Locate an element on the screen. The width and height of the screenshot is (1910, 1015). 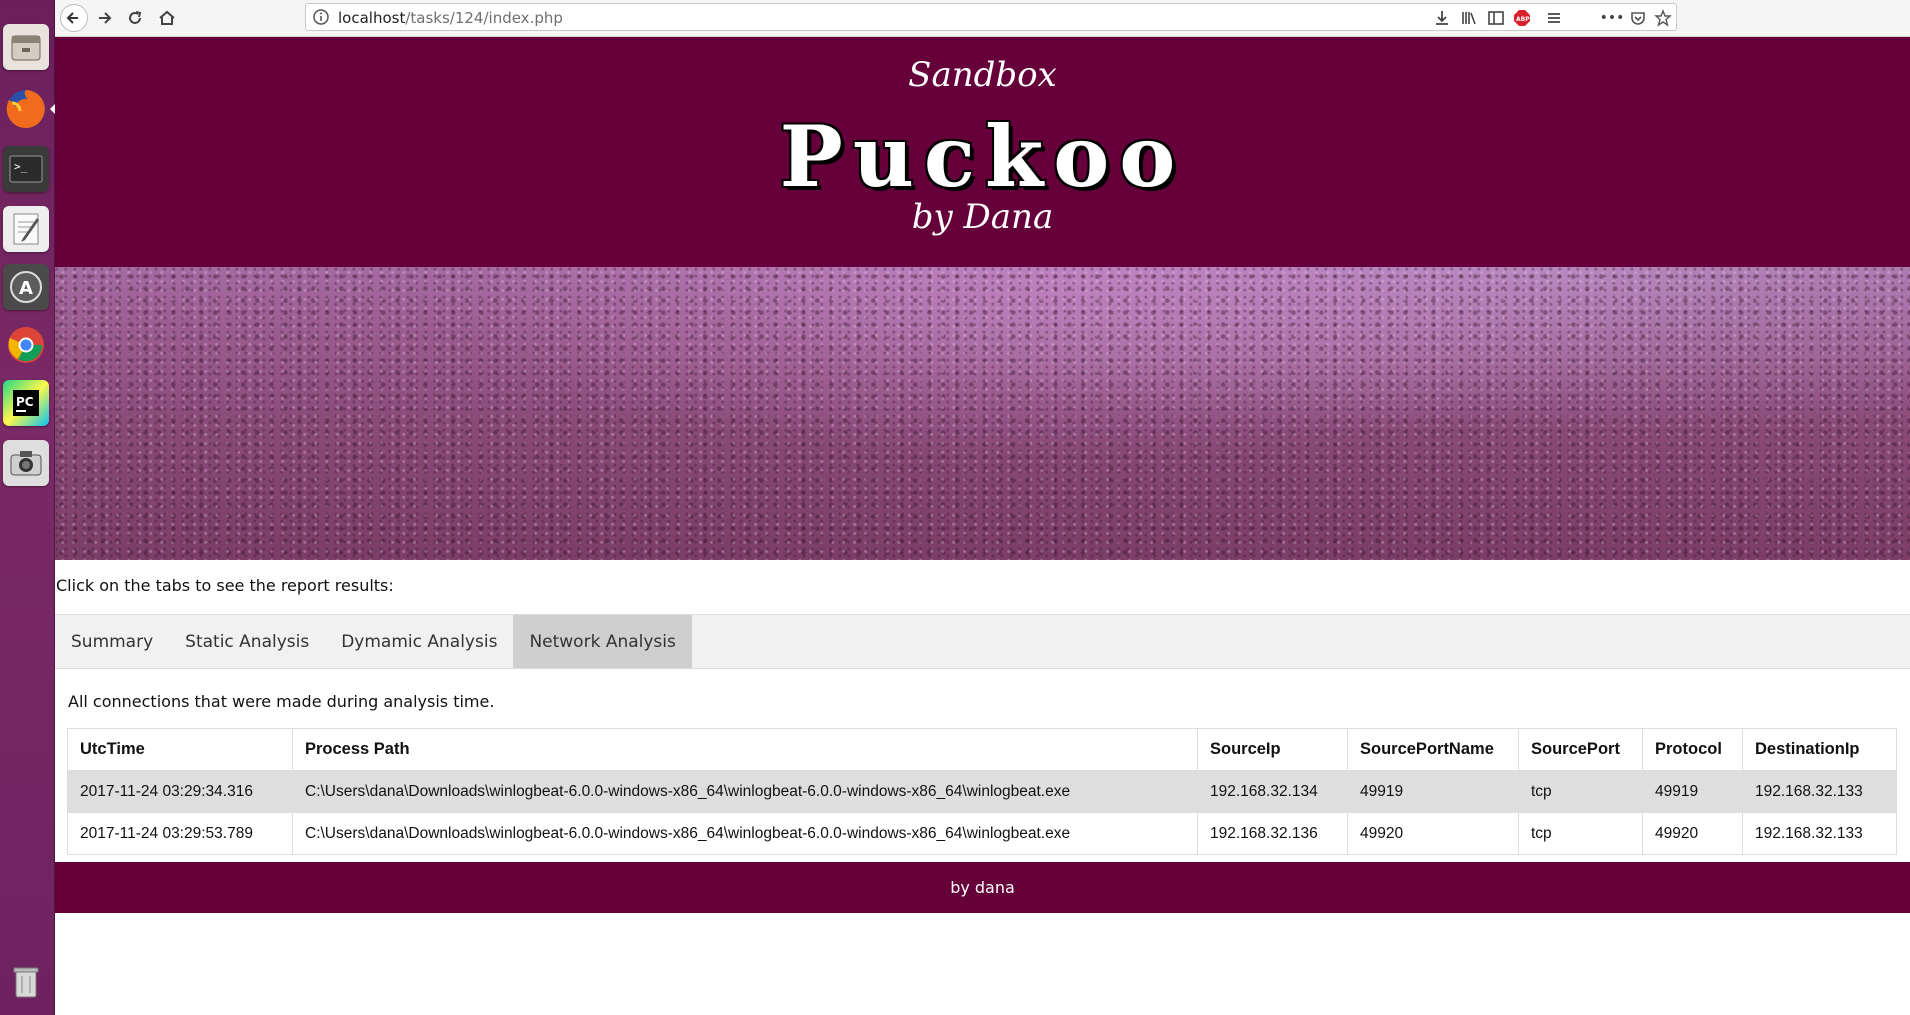
screenshot-icon is located at coordinates (26, 463).